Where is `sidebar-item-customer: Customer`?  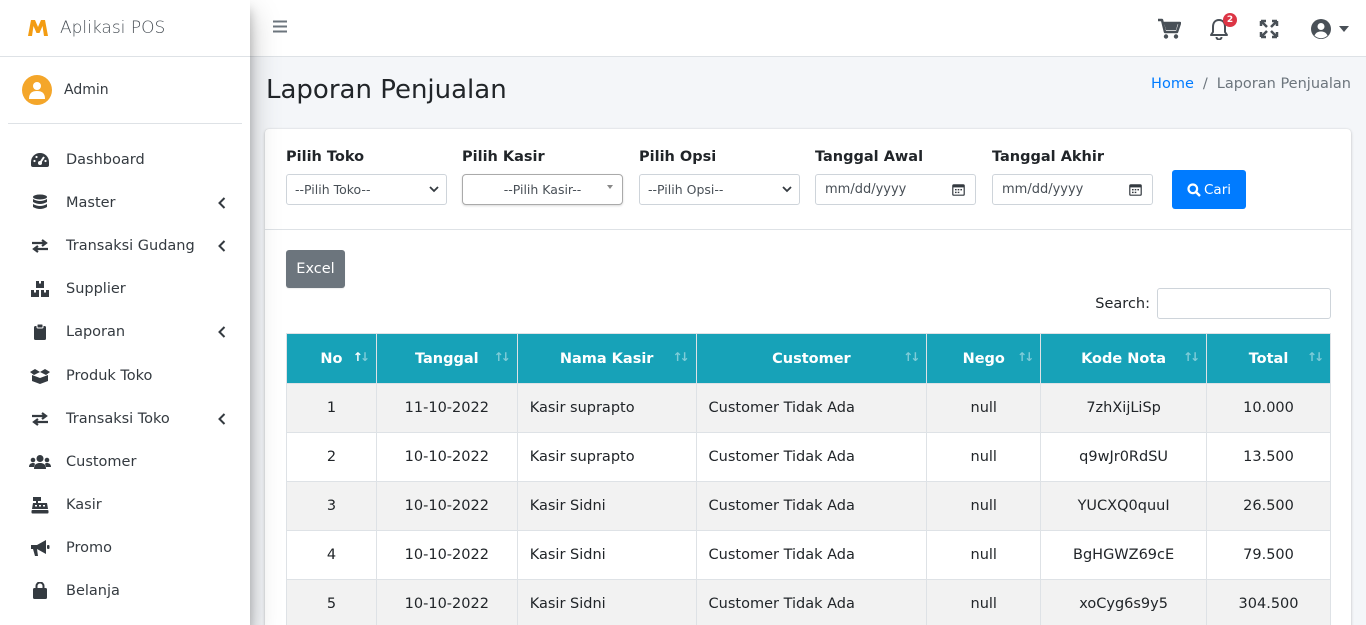 sidebar-item-customer: Customer is located at coordinates (125, 461).